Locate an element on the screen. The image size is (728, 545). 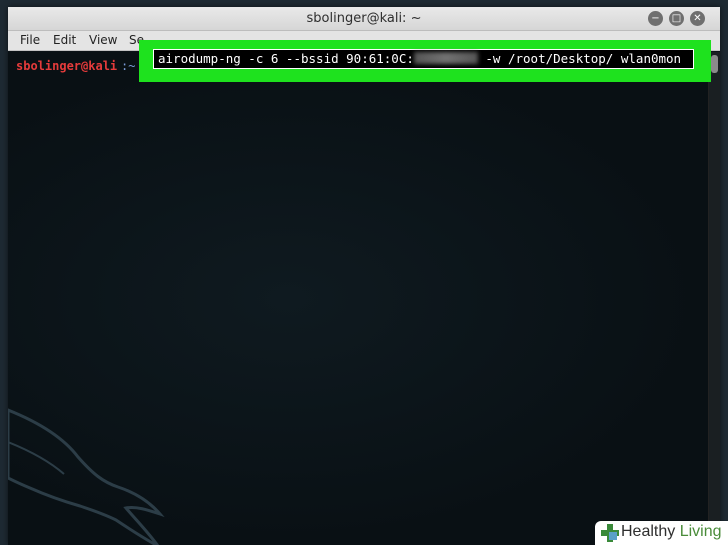
prompt-user: sbolinger@kali is located at coordinates (67, 66).